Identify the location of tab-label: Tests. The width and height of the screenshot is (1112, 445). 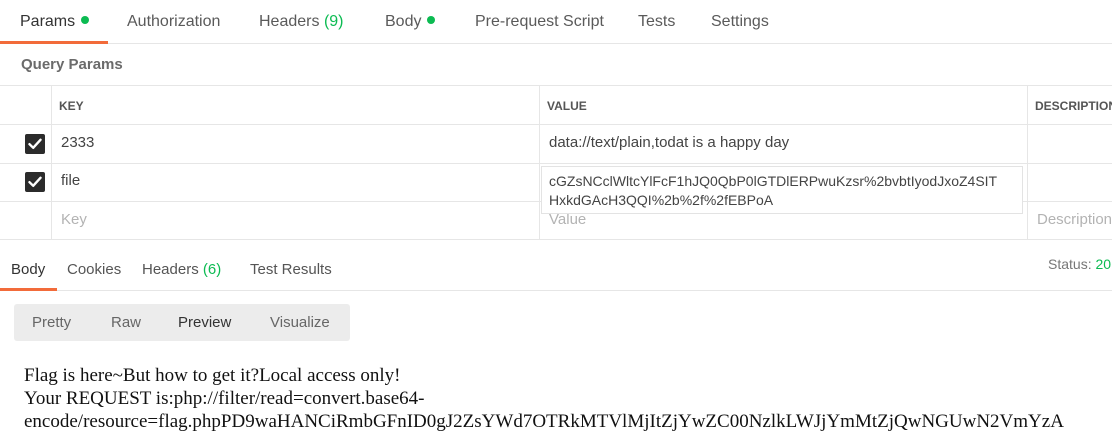
(657, 21).